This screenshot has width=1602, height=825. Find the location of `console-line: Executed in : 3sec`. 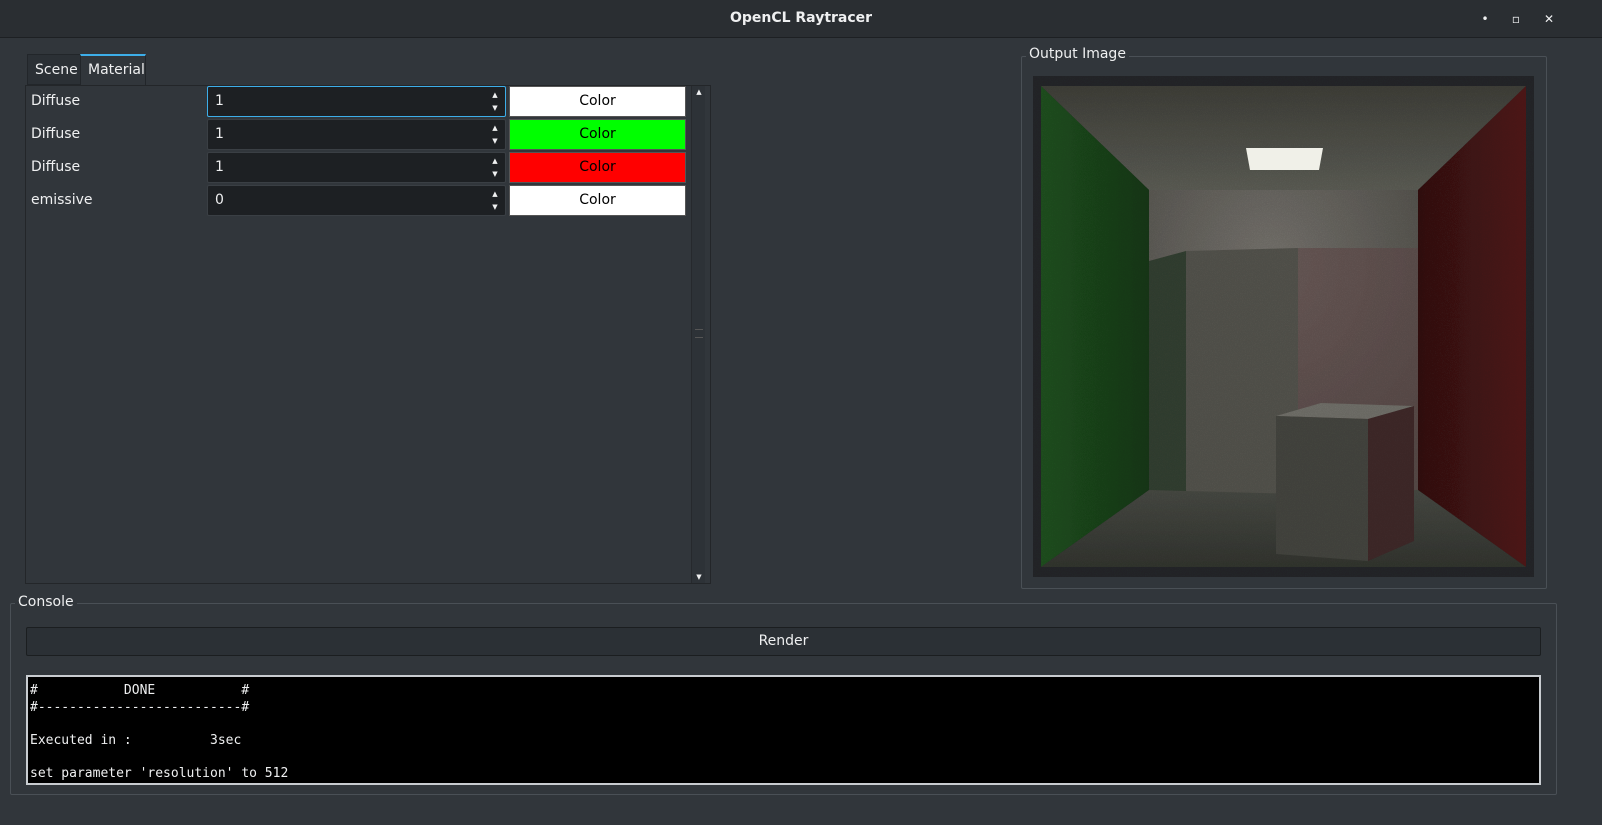

console-line: Executed in : 3sec is located at coordinates (136, 741).